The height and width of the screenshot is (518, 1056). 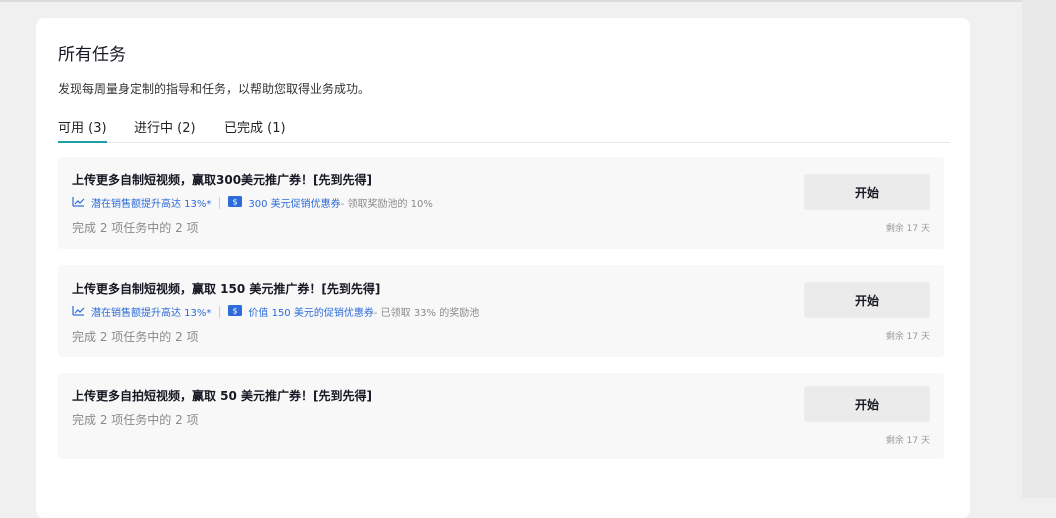 What do you see at coordinates (214, 89) in the screenshot?
I see `page-subtitle: 发现每周量身定制的指导和任务，以帮助您取得业务成功。` at bounding box center [214, 89].